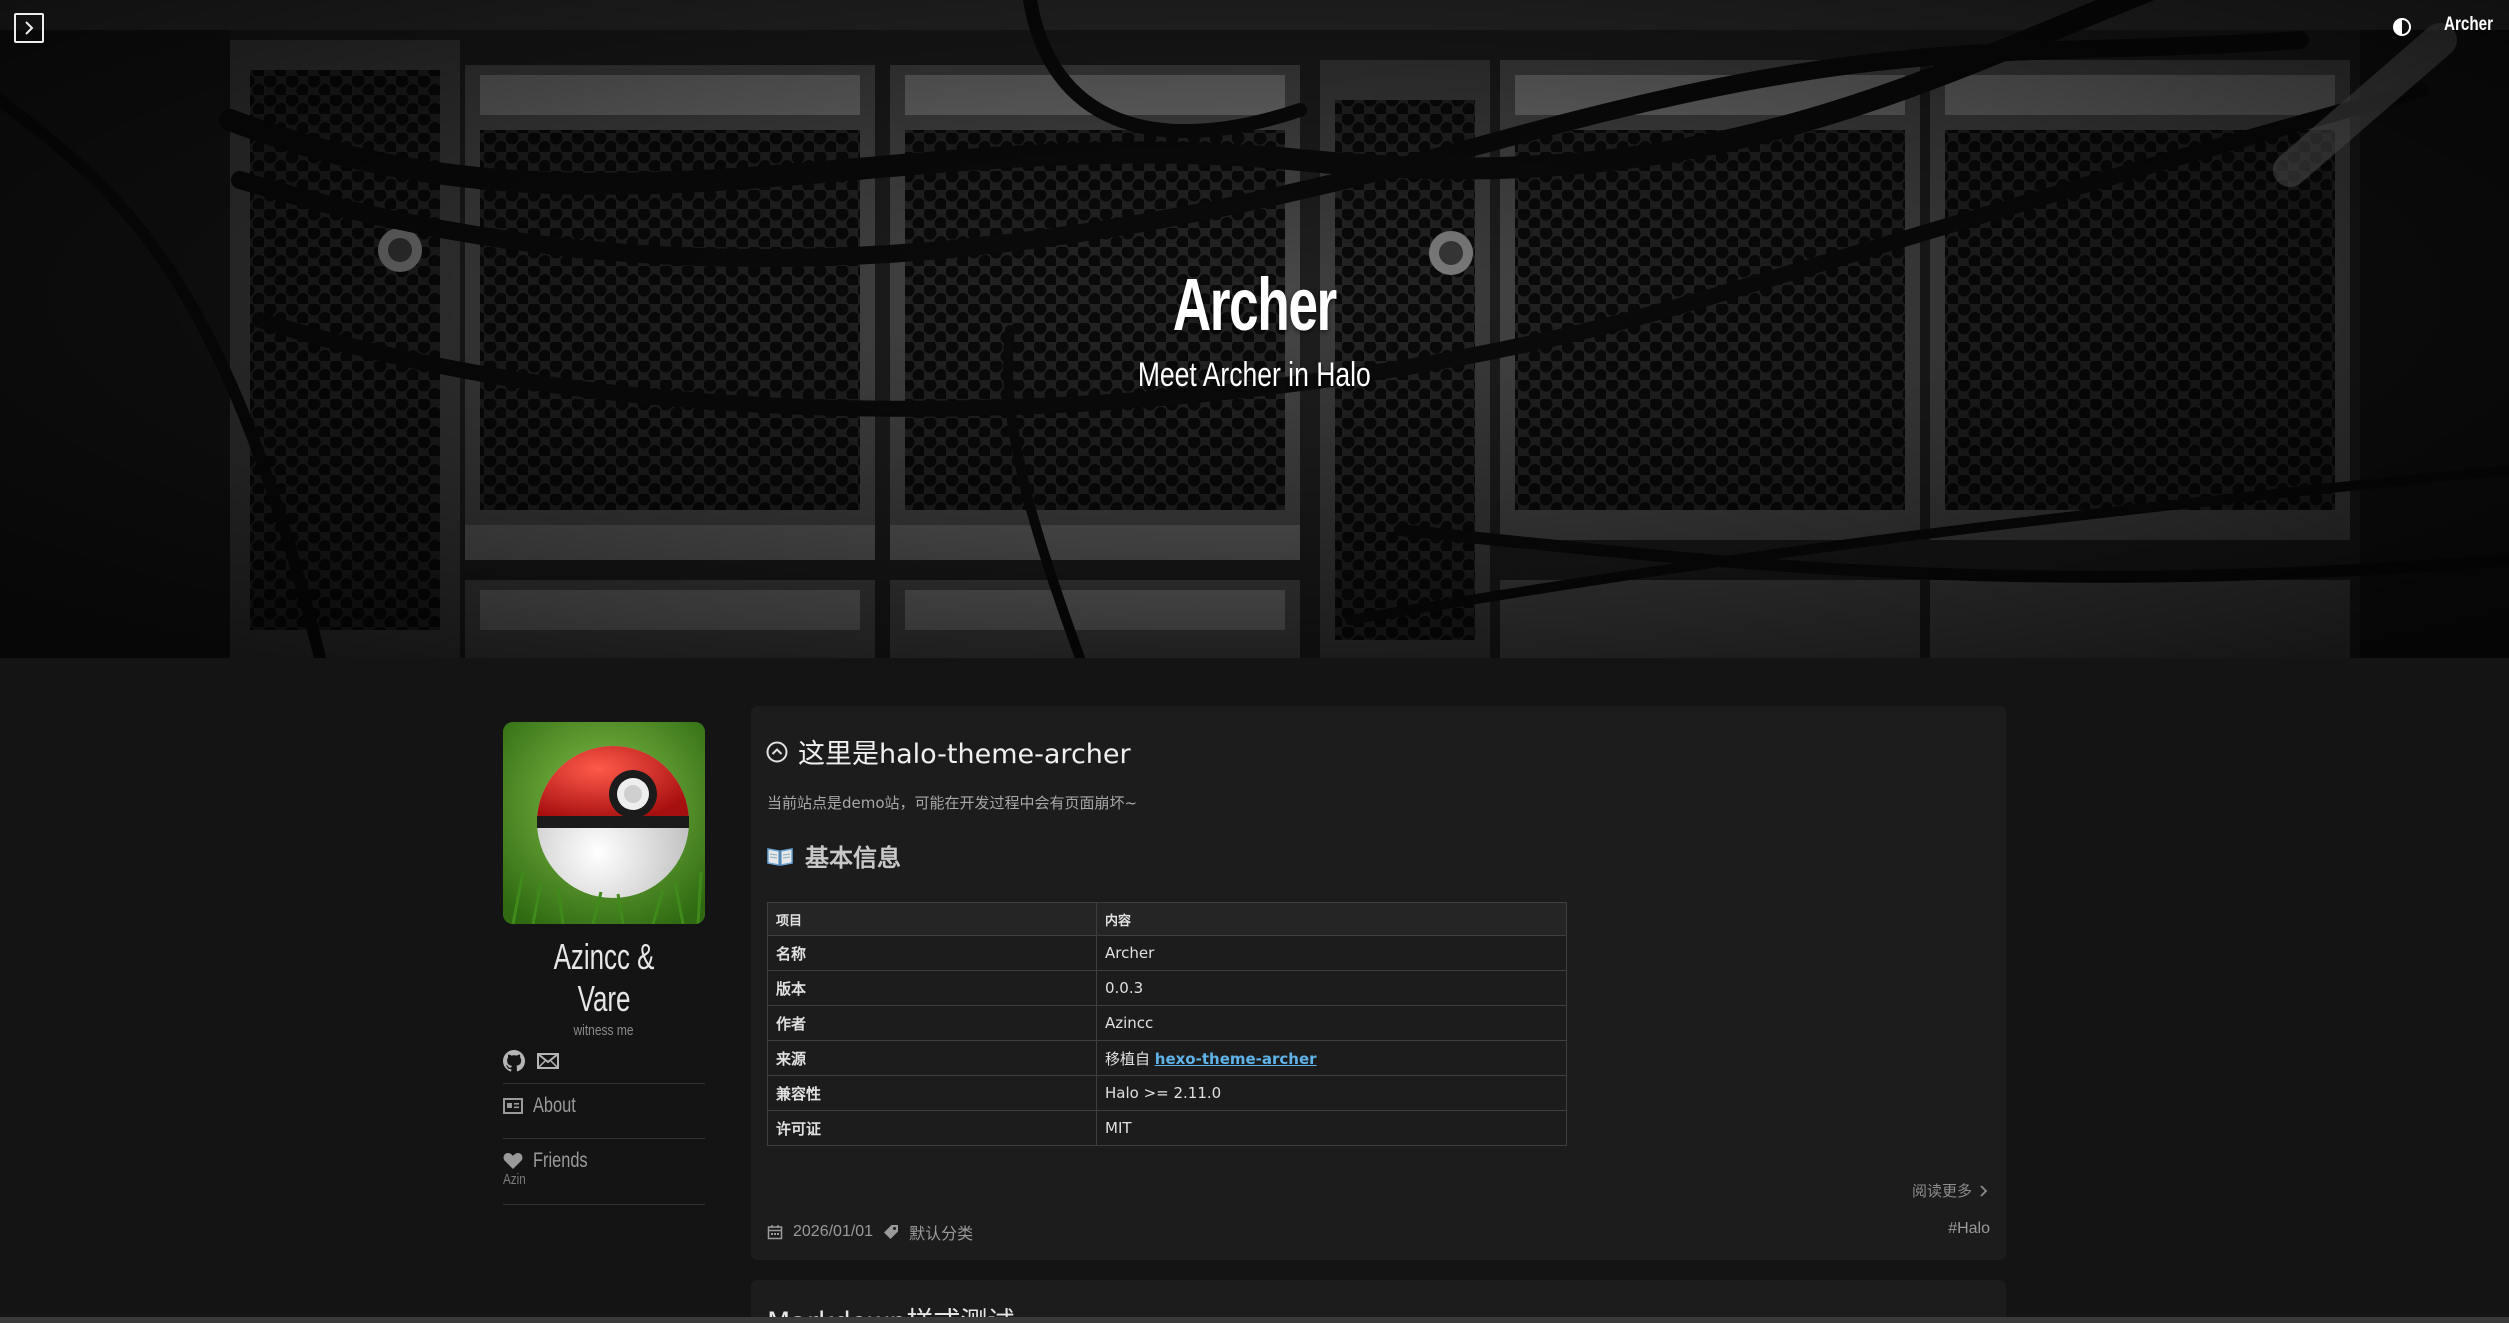 This screenshot has width=2509, height=1323. What do you see at coordinates (932, 1058) in the screenshot?
I see `table-cell-key: 来源` at bounding box center [932, 1058].